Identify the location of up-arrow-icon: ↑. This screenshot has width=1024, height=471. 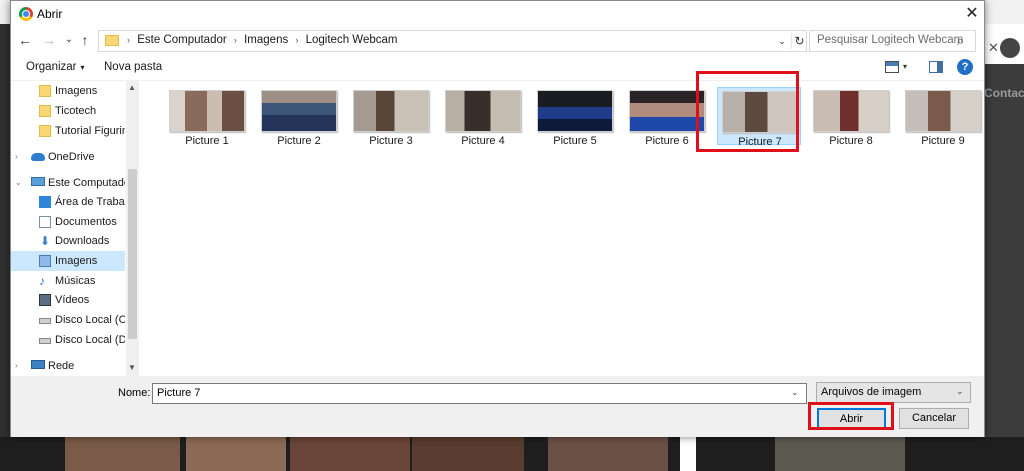
(85, 40).